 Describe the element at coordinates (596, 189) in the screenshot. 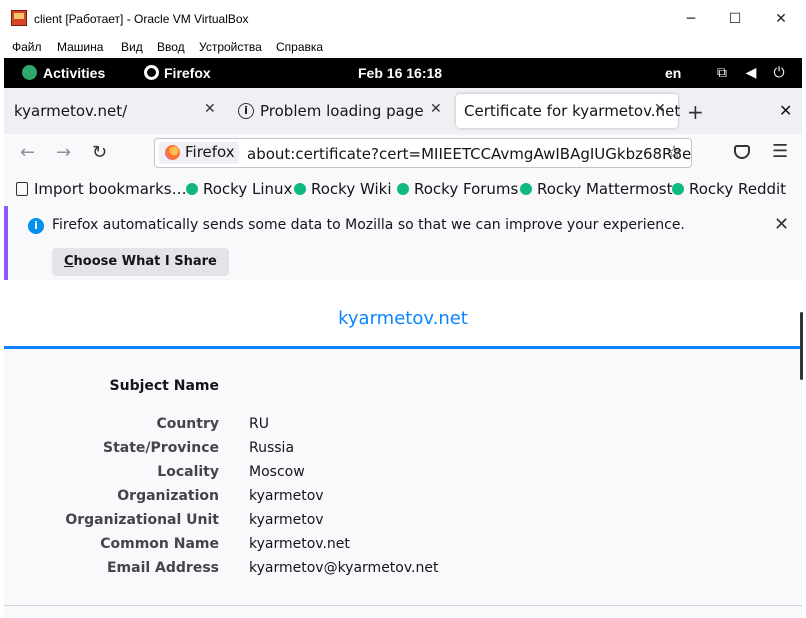

I see `bookmark-rocky-mattermost: Rocky Mattermost` at that location.